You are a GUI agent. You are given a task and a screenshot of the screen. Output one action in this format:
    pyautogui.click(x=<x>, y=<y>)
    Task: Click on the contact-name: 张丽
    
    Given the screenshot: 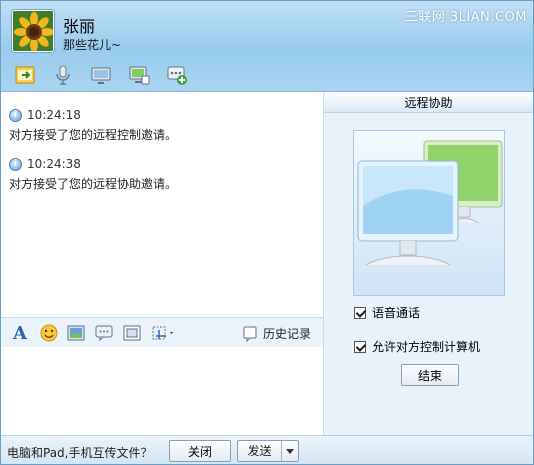 What is the action you would take?
    pyautogui.click(x=79, y=26)
    